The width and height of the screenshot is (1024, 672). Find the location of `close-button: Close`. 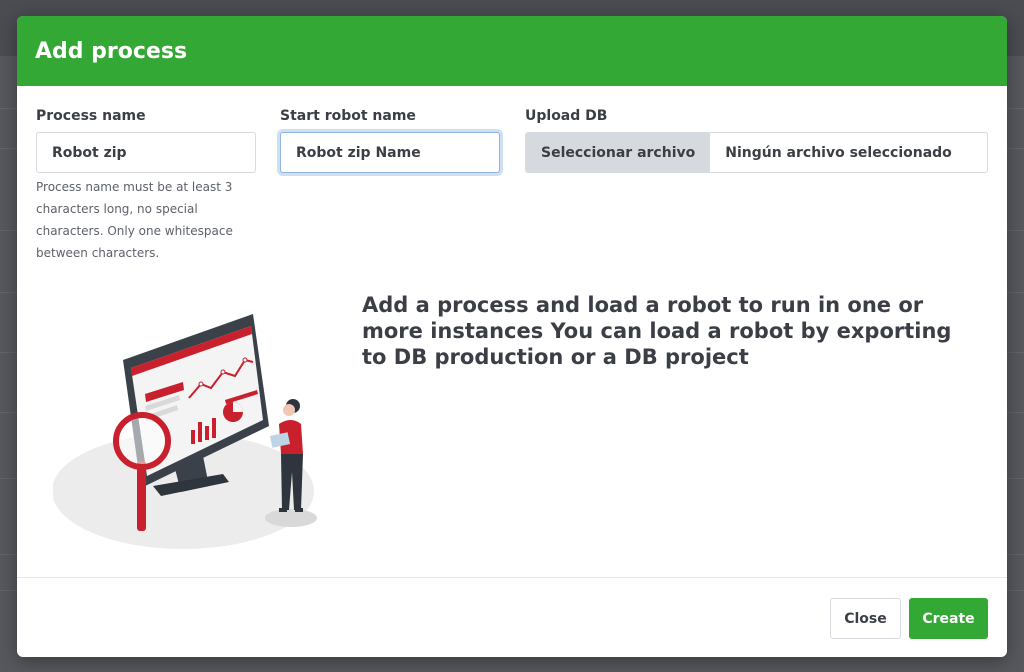

close-button: Close is located at coordinates (865, 618).